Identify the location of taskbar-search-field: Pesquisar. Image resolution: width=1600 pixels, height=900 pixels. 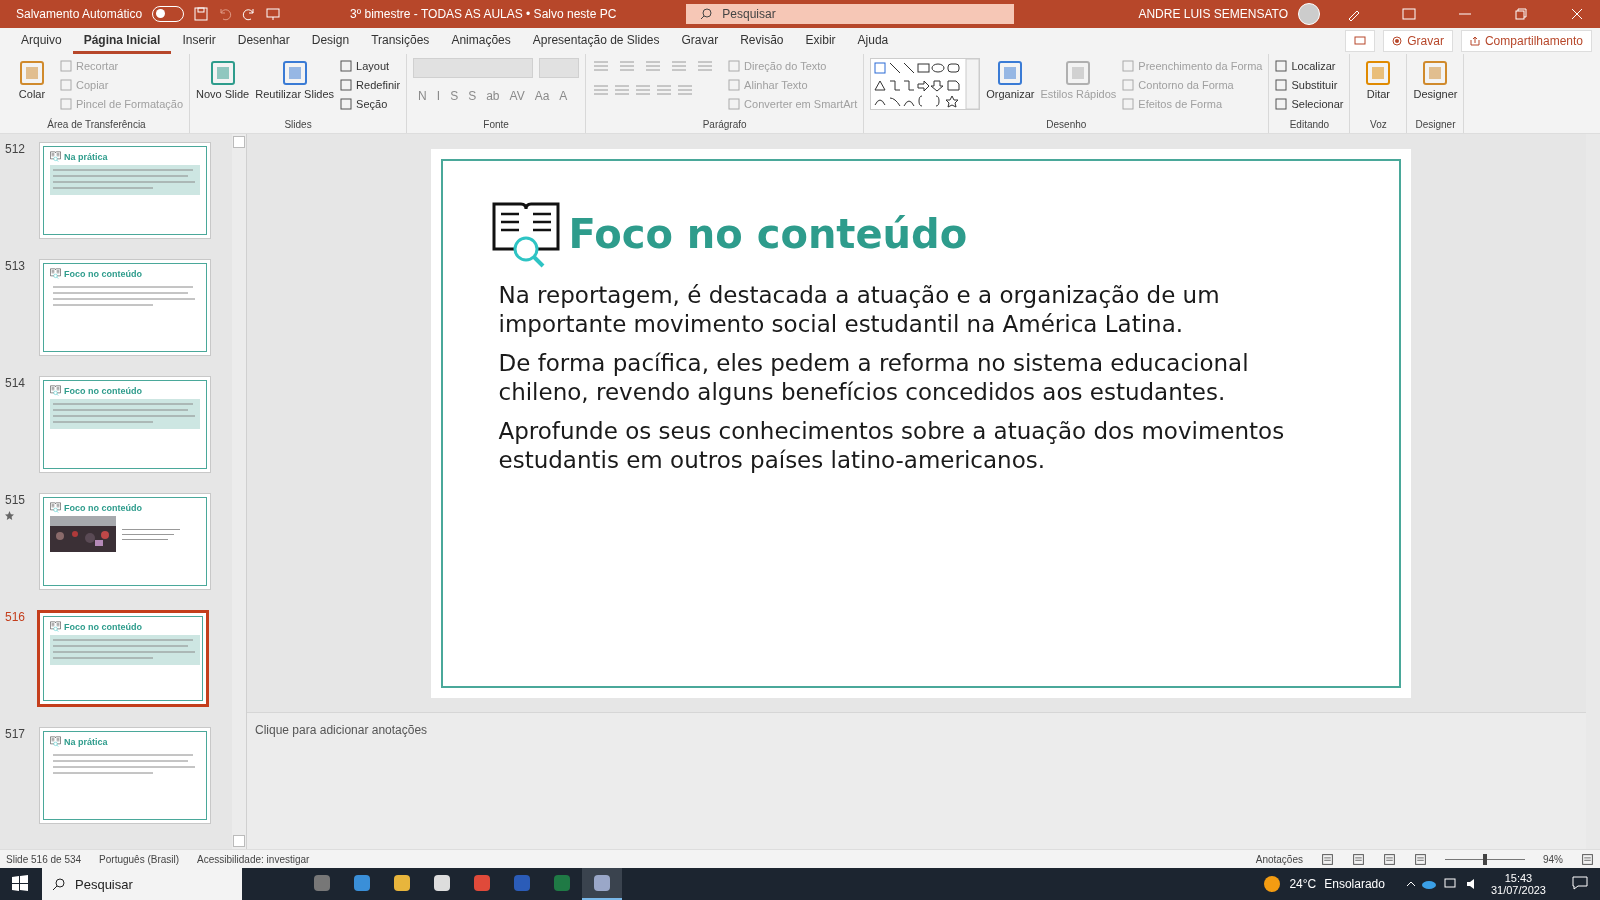
(142, 884).